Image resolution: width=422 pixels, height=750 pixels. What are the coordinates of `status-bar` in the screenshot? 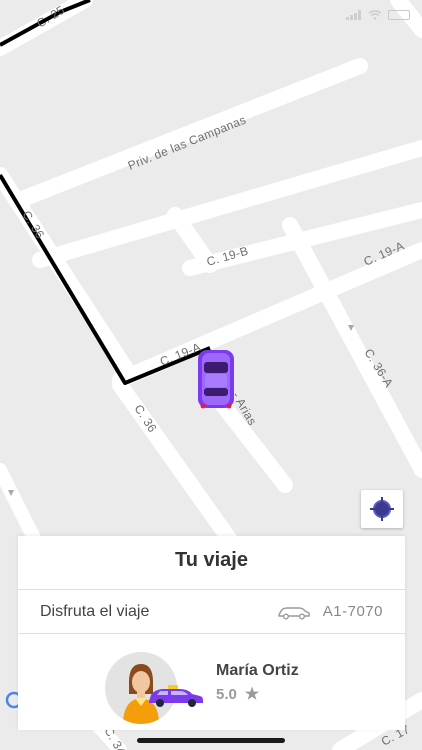 It's located at (378, 15).